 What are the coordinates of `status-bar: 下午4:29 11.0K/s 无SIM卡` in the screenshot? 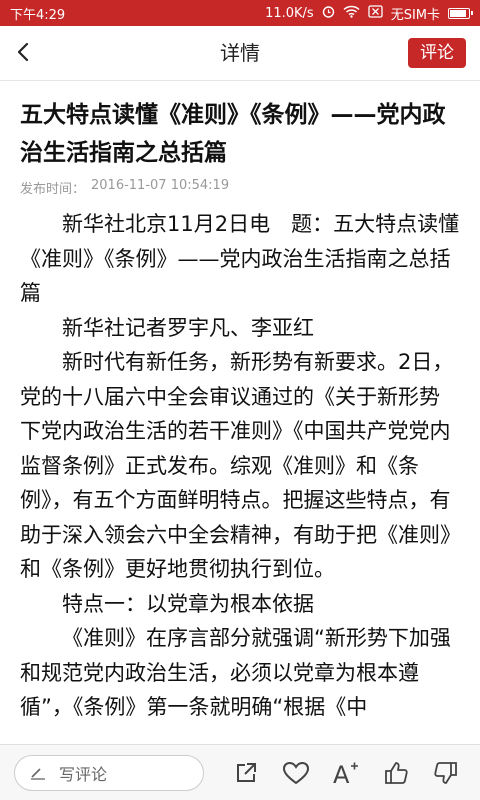 It's located at (240, 13).